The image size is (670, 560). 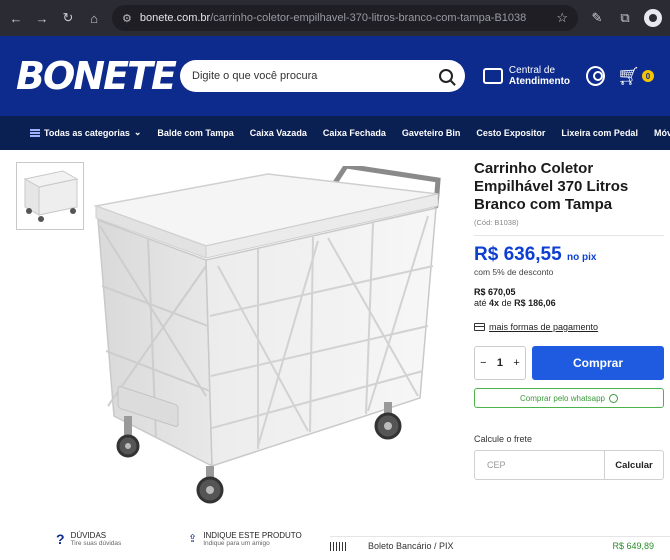 I want to click on whatsapp-icon, so click(x=613, y=398).